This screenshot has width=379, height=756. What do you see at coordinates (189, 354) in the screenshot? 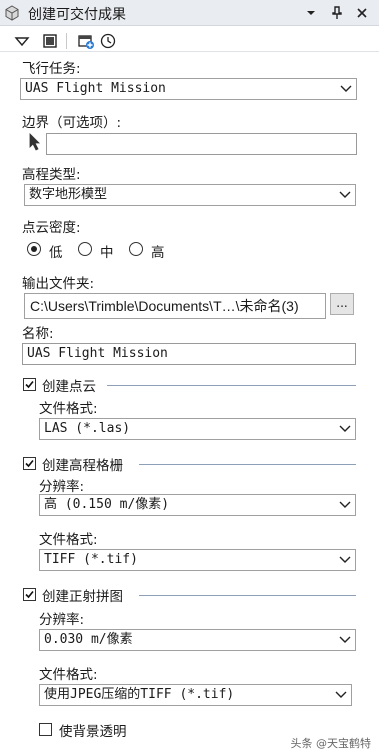
I see `name-input: UAS Flight Mission` at bounding box center [189, 354].